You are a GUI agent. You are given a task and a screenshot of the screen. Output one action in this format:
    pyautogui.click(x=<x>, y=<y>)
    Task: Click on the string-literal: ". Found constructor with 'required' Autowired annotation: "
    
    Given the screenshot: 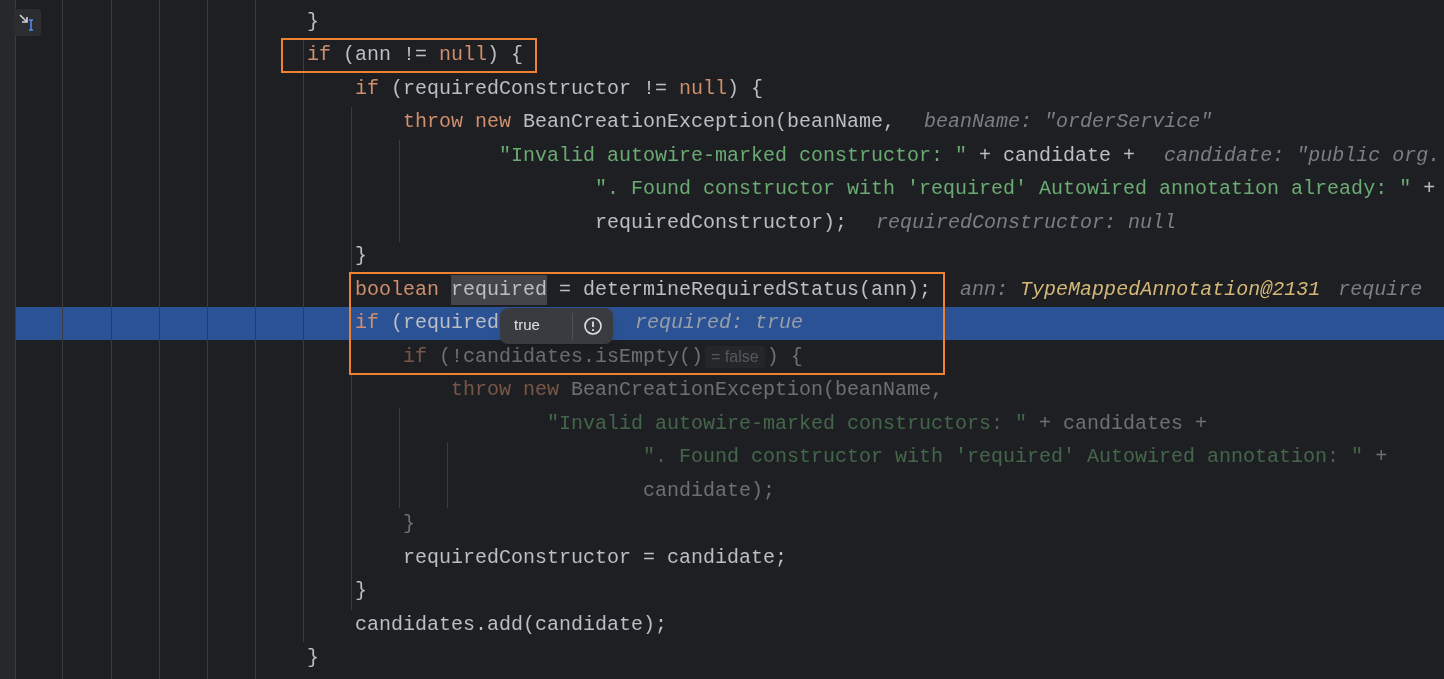 What is the action you would take?
    pyautogui.click(x=1003, y=457)
    